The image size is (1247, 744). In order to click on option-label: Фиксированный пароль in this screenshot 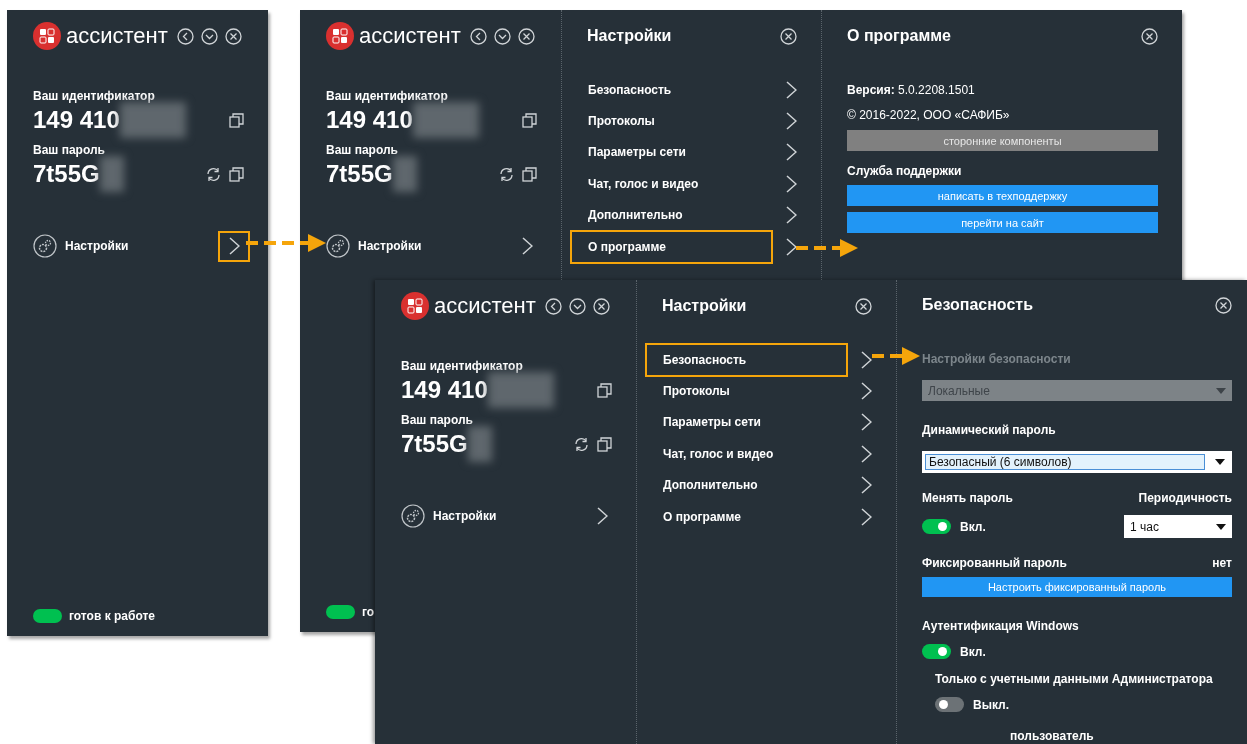, I will do `click(994, 564)`.